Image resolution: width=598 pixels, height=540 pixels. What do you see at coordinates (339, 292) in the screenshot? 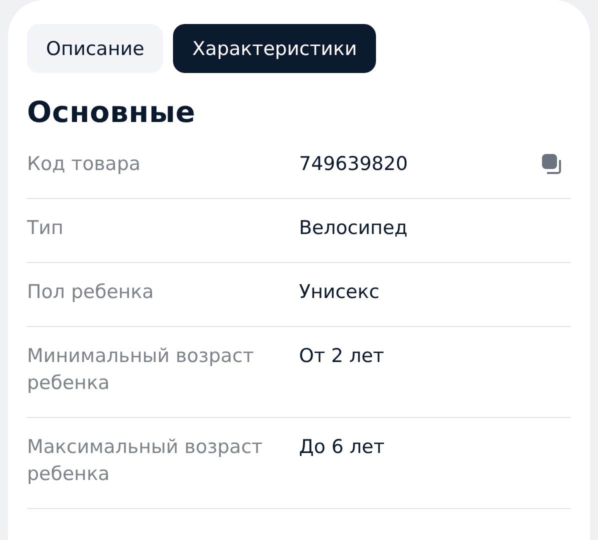
I see `property-value: Унисекс` at bounding box center [339, 292].